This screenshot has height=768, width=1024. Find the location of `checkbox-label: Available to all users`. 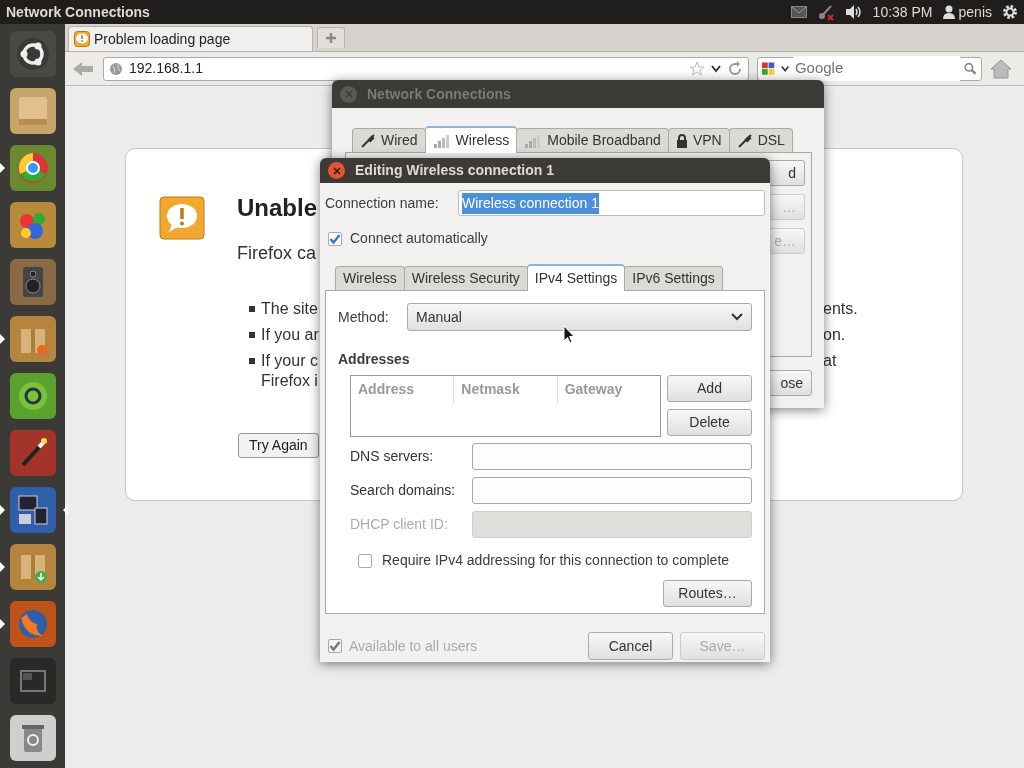

checkbox-label: Available to all users is located at coordinates (413, 646).